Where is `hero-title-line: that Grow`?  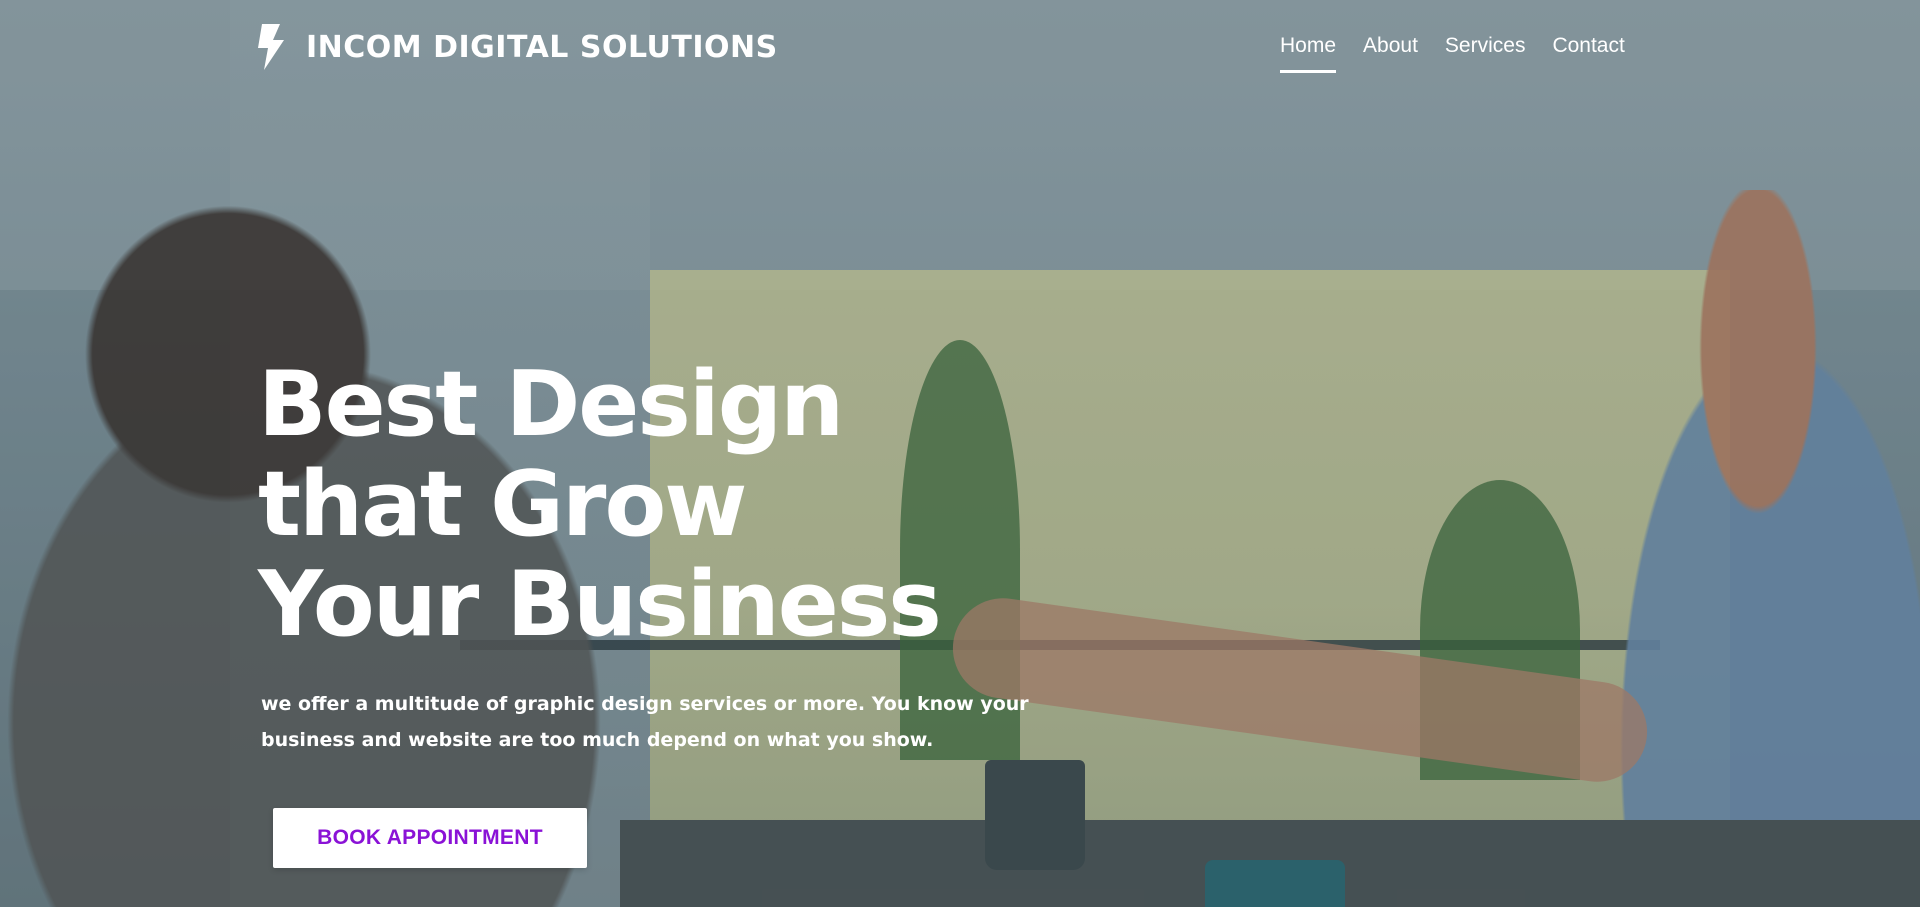
hero-title-line: that Grow is located at coordinates (502, 504).